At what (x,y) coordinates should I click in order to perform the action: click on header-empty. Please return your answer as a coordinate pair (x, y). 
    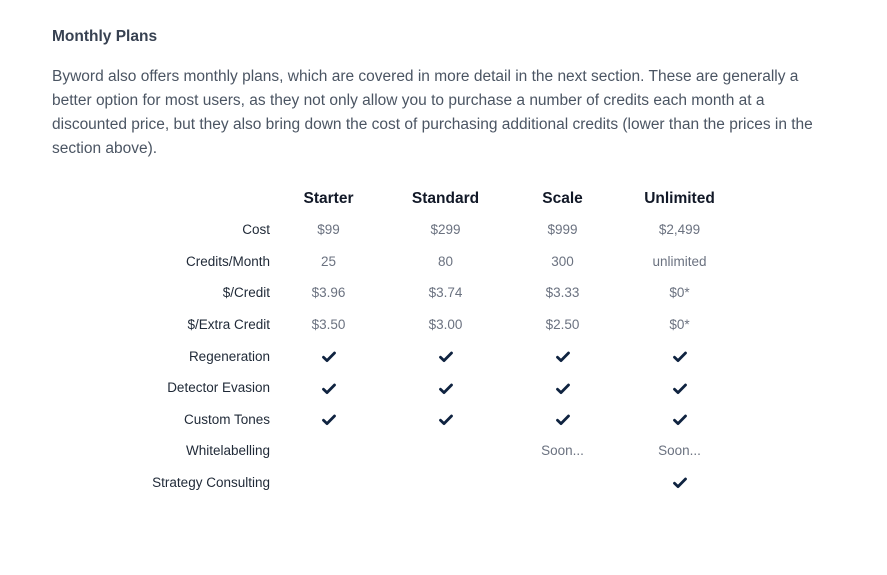
    Looking at the image, I should click on (195, 199).